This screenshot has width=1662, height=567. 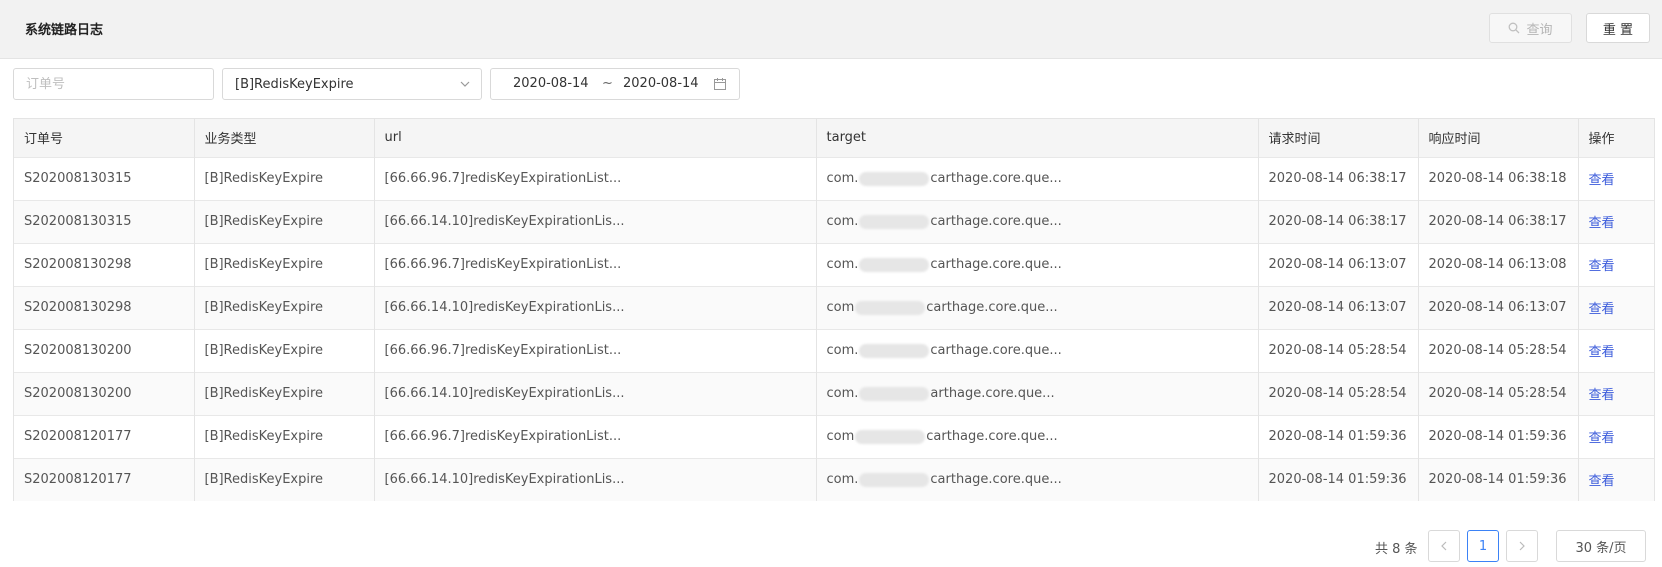 What do you see at coordinates (840, 436) in the screenshot?
I see `target-prefix: com` at bounding box center [840, 436].